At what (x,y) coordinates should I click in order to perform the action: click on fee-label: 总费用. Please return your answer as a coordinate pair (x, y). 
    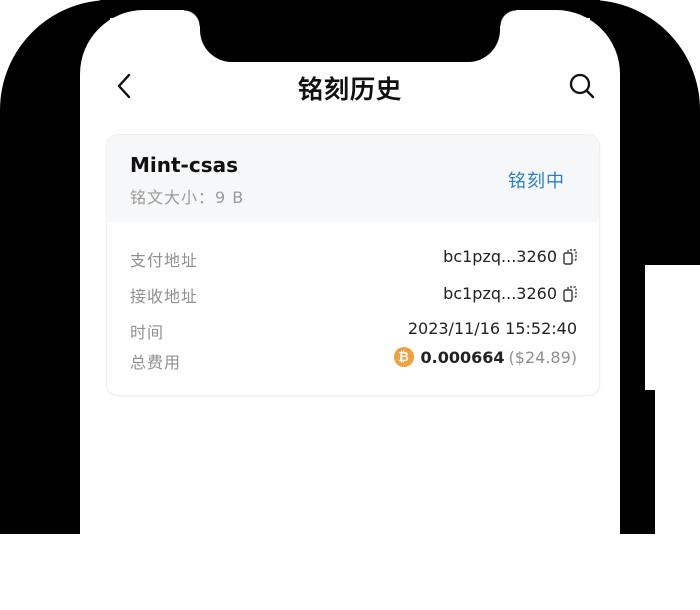
    Looking at the image, I should click on (156, 362).